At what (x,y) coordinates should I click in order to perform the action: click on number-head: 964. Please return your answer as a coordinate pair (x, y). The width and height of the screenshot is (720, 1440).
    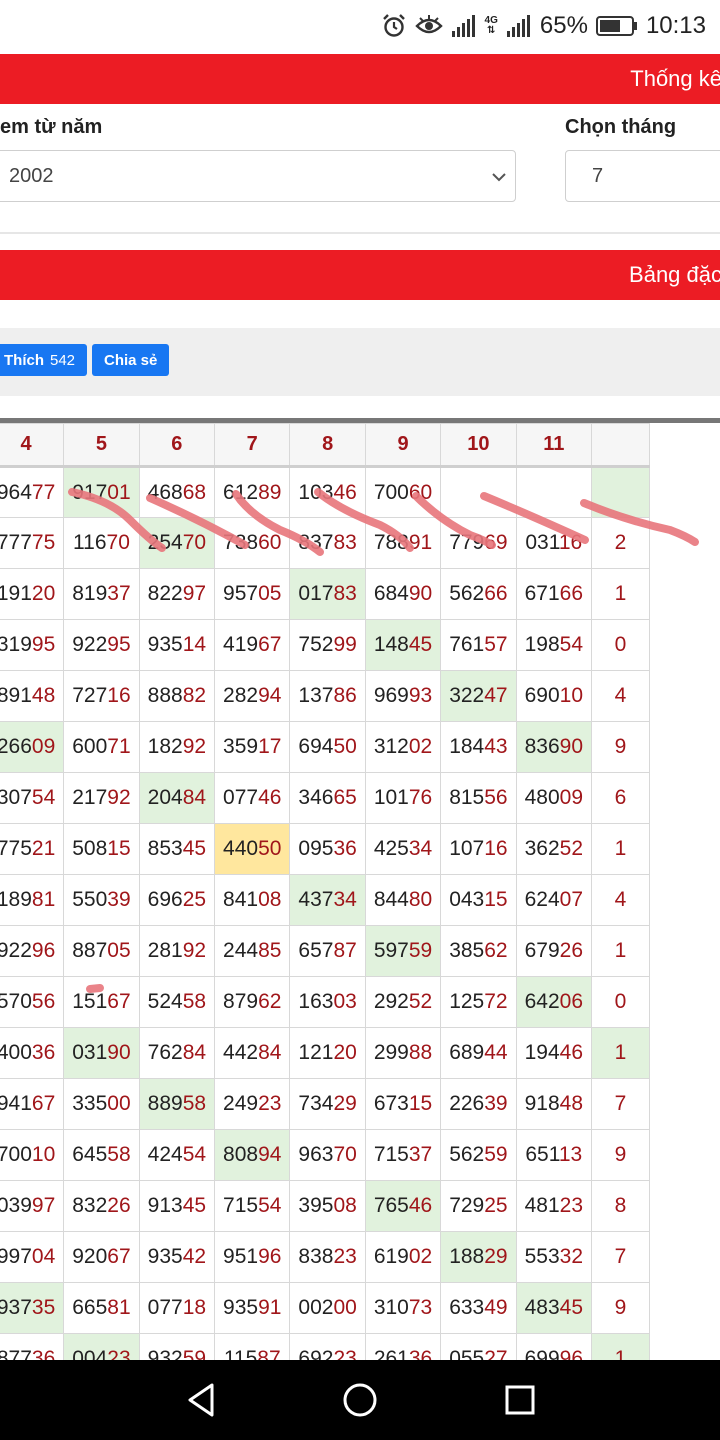
    Looking at the image, I should click on (16, 492).